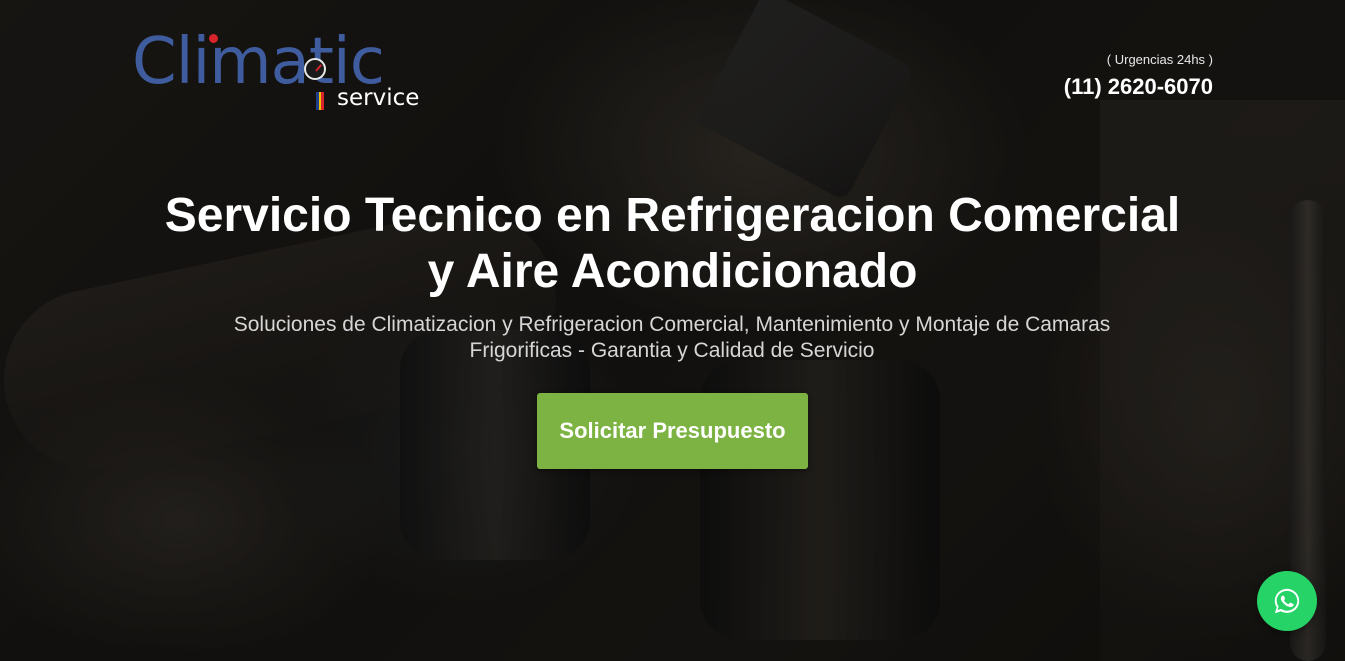  I want to click on gauge-icon, so click(315, 69).